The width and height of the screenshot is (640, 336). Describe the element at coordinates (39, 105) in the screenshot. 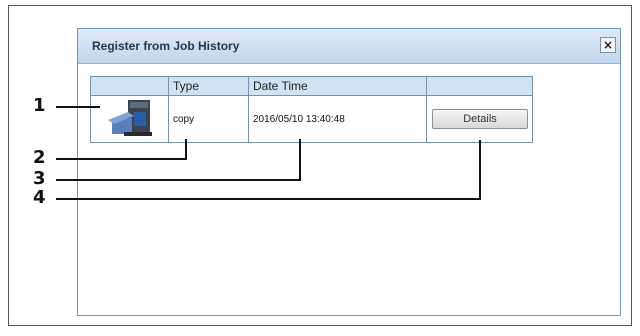

I see `callout-number-1: 1` at that location.